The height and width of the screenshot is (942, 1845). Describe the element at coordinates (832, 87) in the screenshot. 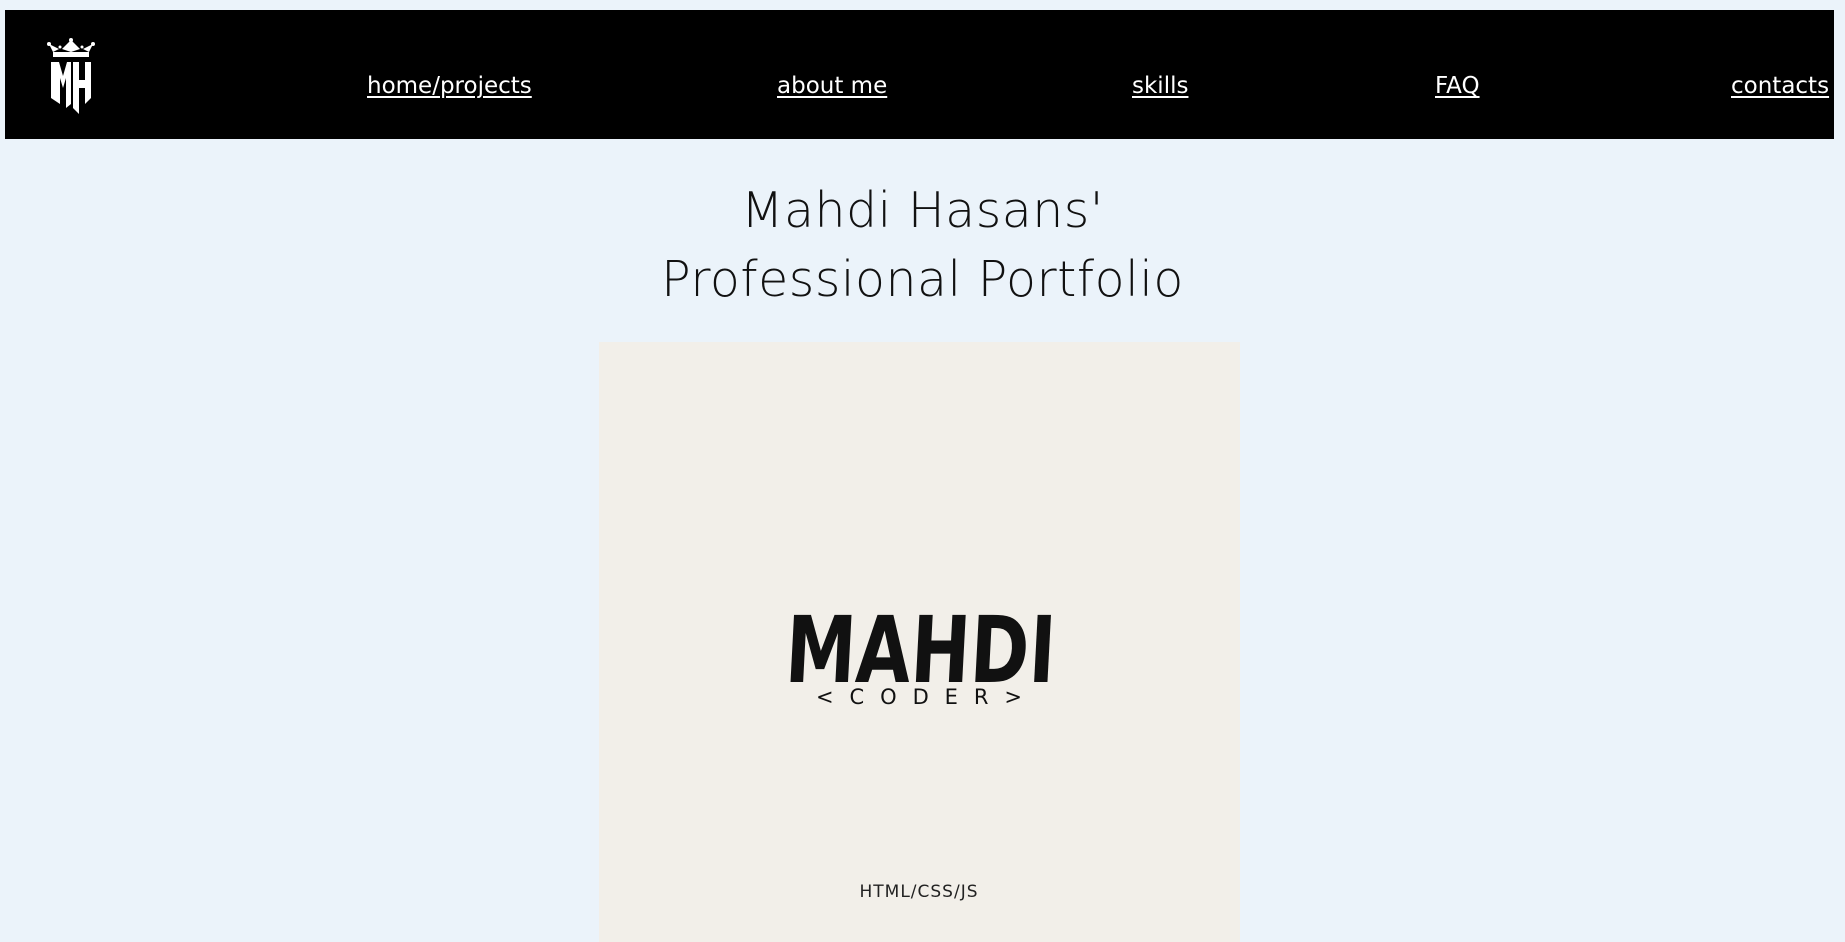

I see `nav-link-about-me: about me` at that location.